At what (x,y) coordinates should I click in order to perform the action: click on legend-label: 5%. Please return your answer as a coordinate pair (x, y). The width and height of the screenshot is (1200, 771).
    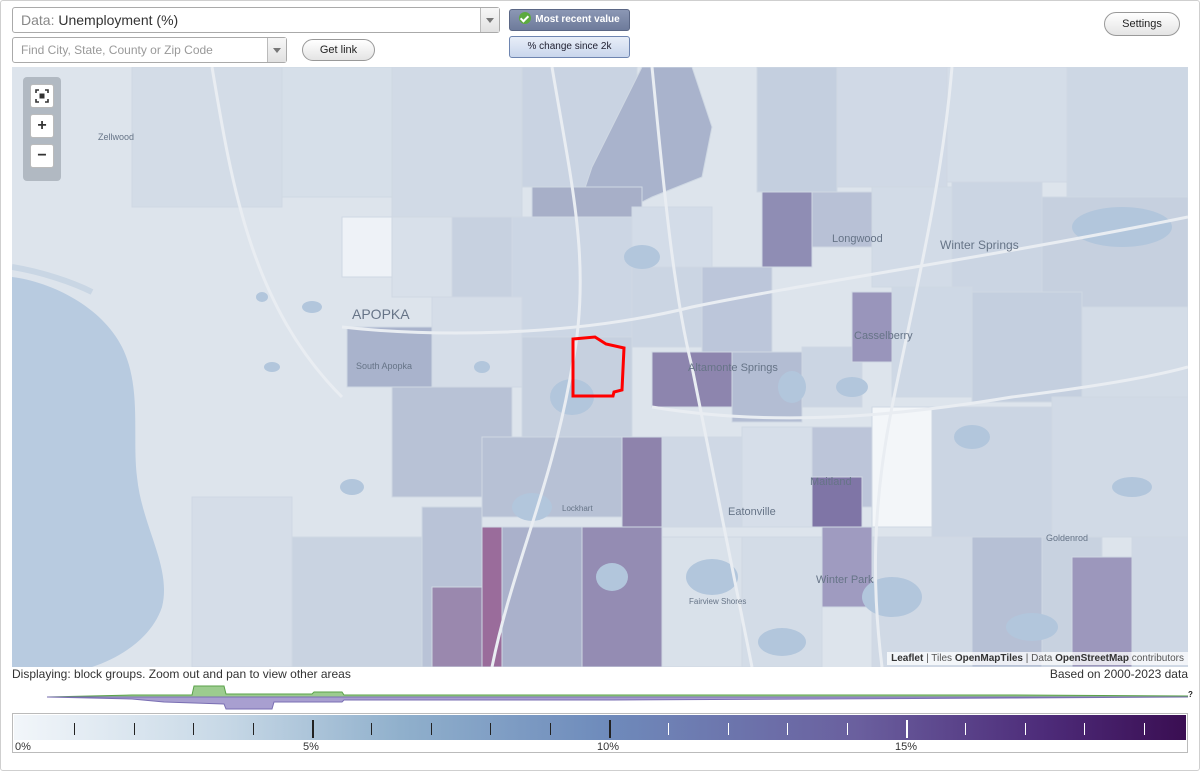
    Looking at the image, I should click on (311, 747).